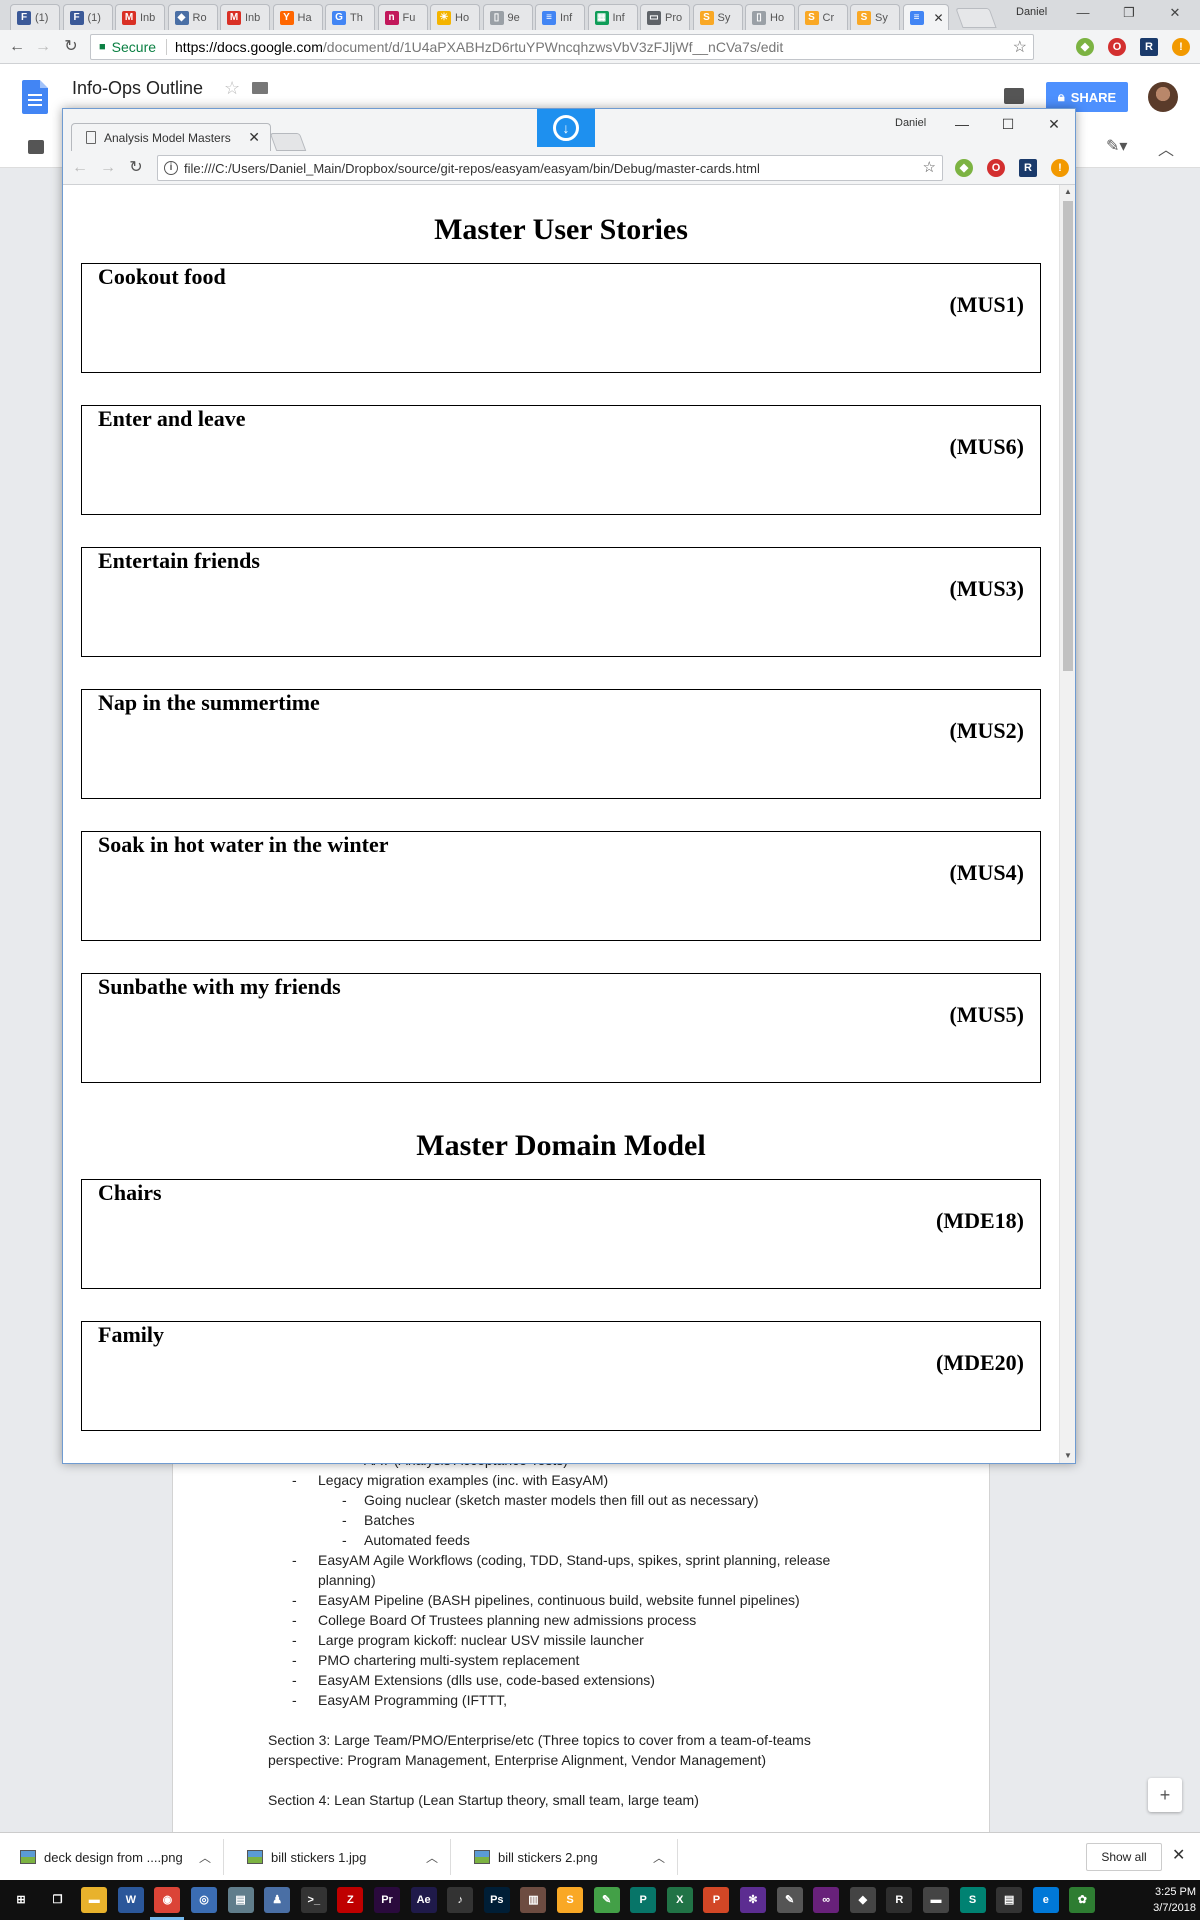 The width and height of the screenshot is (1200, 1920). I want to click on move-to-folder-icon, so click(260, 88).